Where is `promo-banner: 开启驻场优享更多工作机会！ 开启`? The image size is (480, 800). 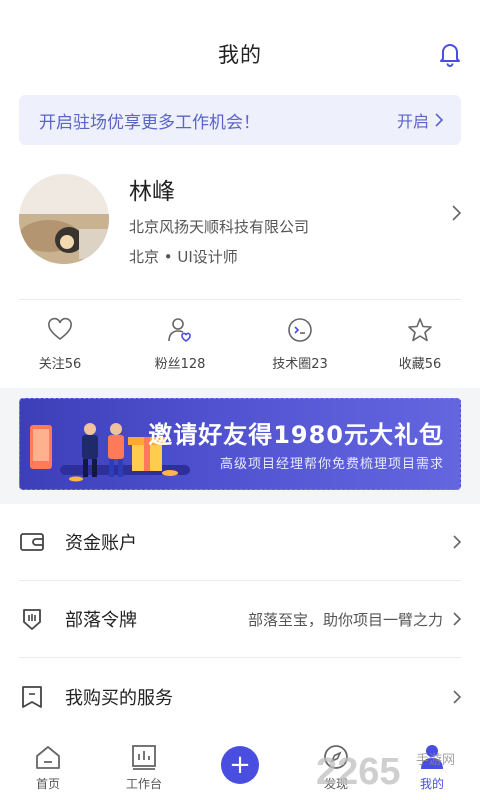 promo-banner: 开启驻场优享更多工作机会！ 开启 is located at coordinates (240, 120).